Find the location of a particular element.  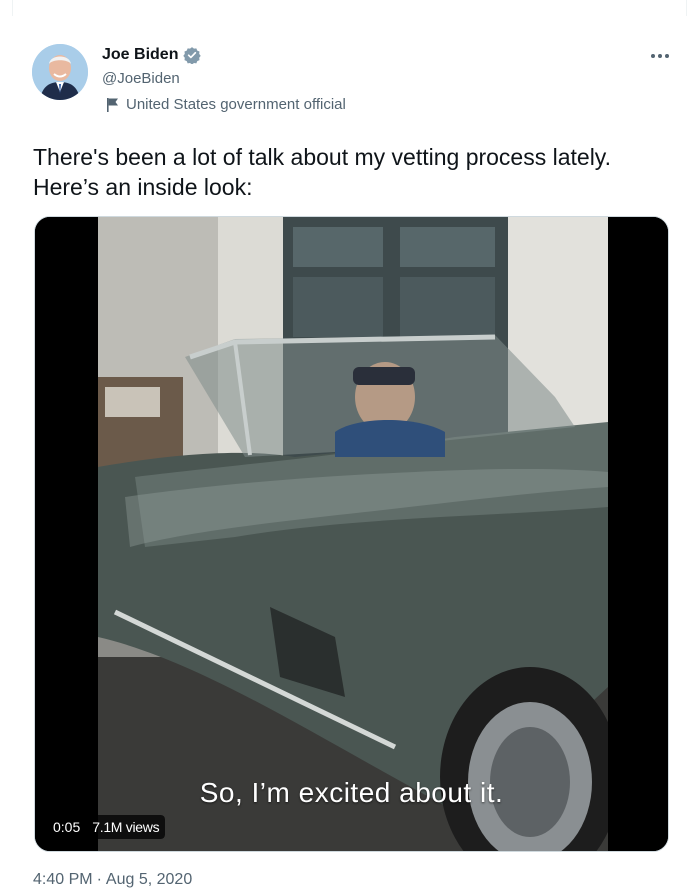

affiliation-text: United States government official is located at coordinates (236, 104).